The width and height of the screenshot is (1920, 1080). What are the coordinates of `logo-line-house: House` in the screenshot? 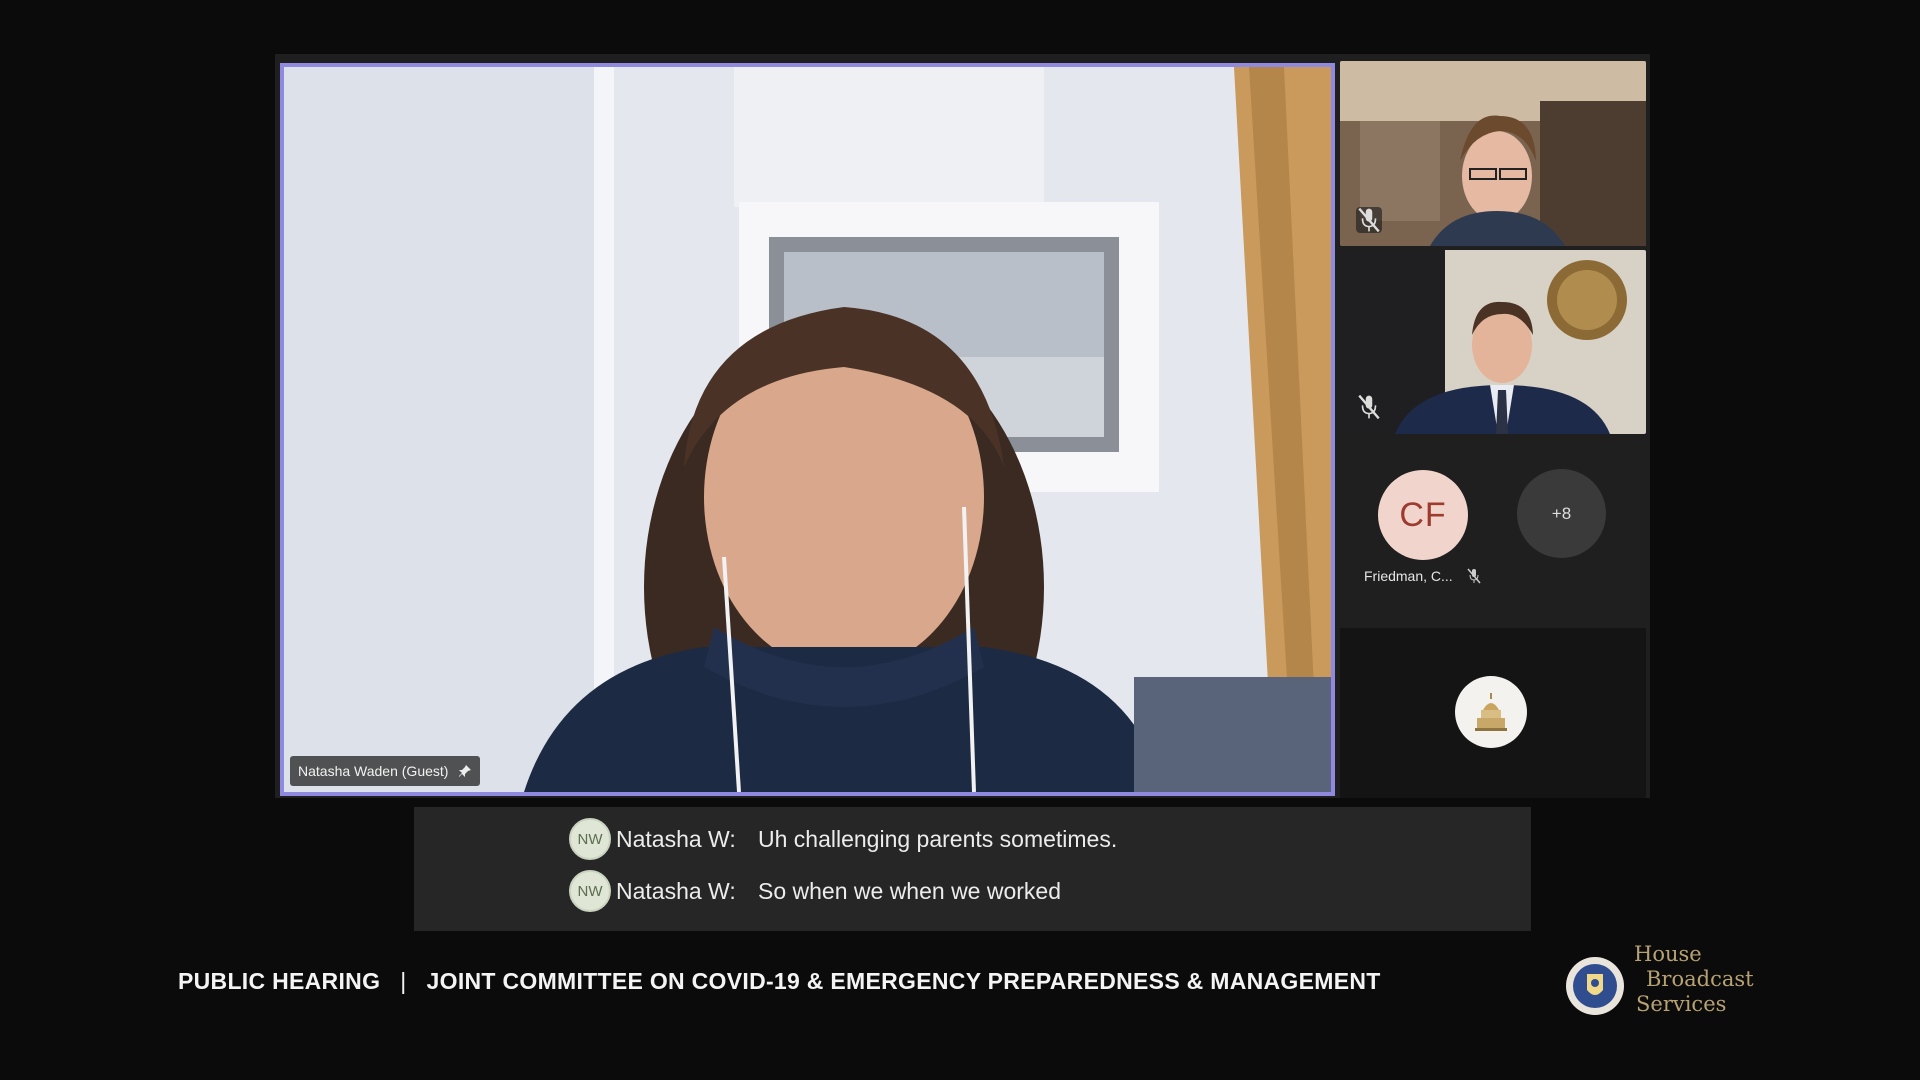 It's located at (1668, 954).